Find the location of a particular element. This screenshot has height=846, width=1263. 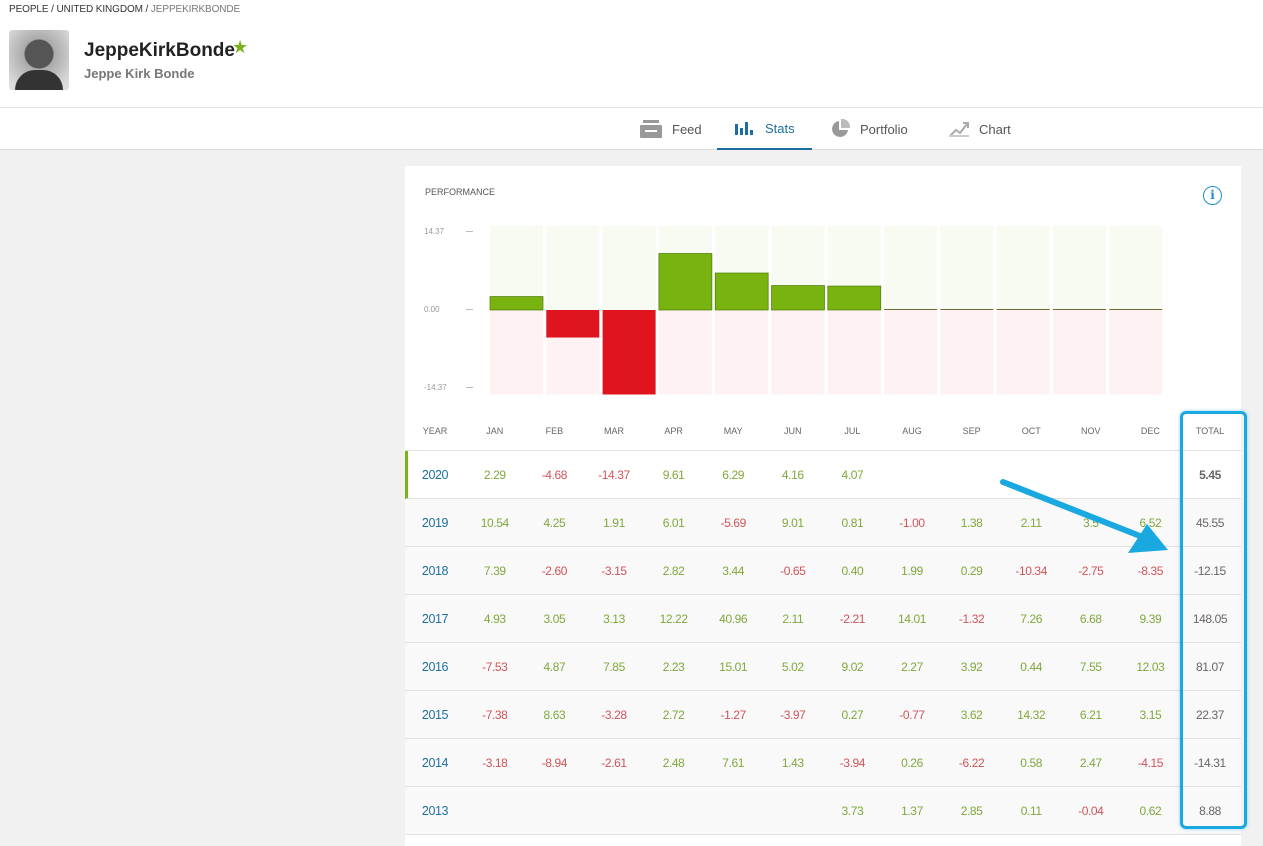

month-value: 2.27 is located at coordinates (912, 666).